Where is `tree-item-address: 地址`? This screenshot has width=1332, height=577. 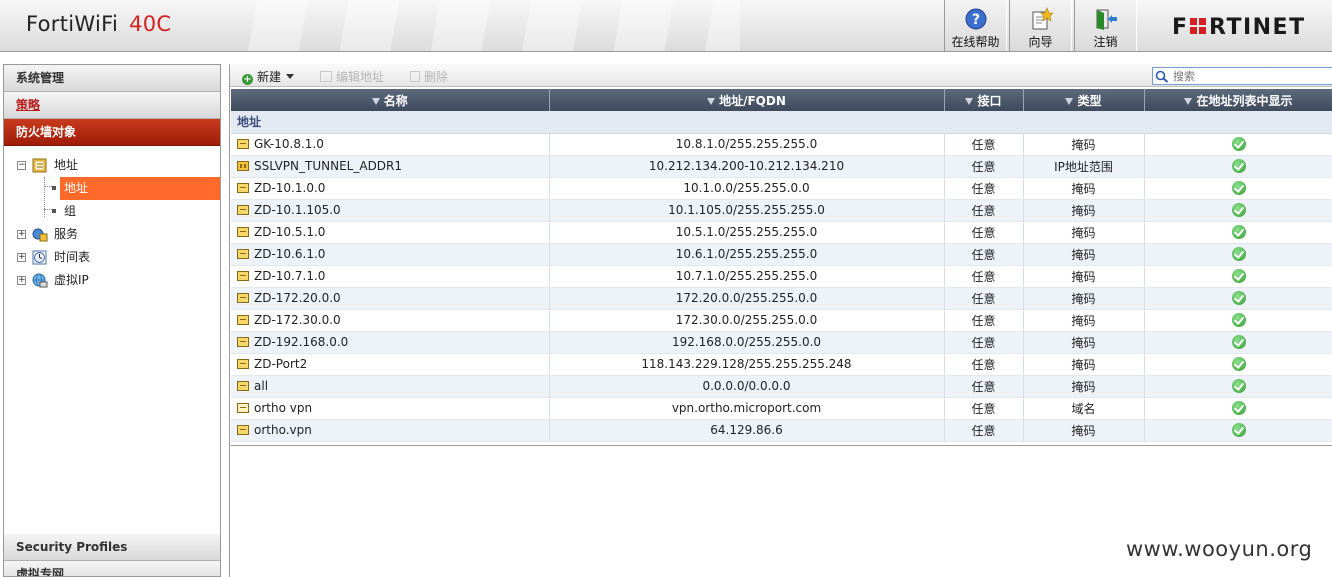
tree-item-address: 地址 is located at coordinates (112, 188).